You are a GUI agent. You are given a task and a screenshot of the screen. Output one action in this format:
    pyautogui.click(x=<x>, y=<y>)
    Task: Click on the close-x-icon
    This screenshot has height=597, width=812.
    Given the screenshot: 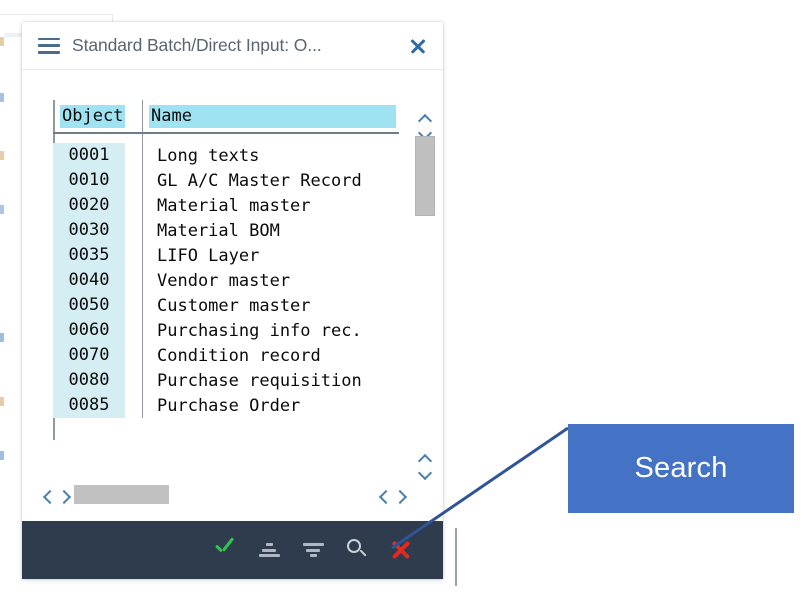 What is the action you would take?
    pyautogui.click(x=401, y=550)
    